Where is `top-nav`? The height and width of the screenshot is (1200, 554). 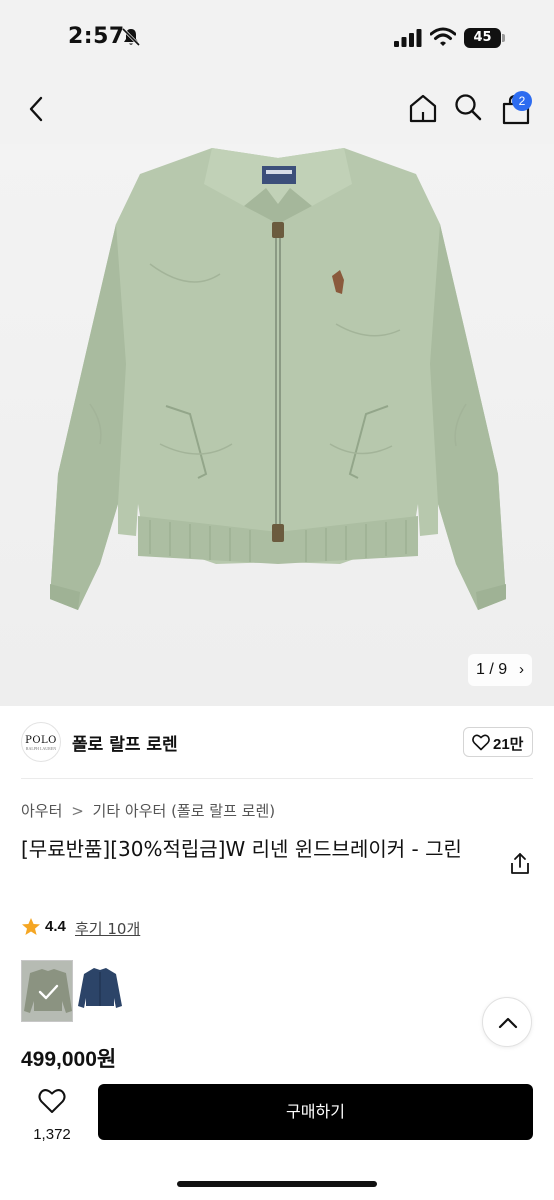
top-nav is located at coordinates (277, 109).